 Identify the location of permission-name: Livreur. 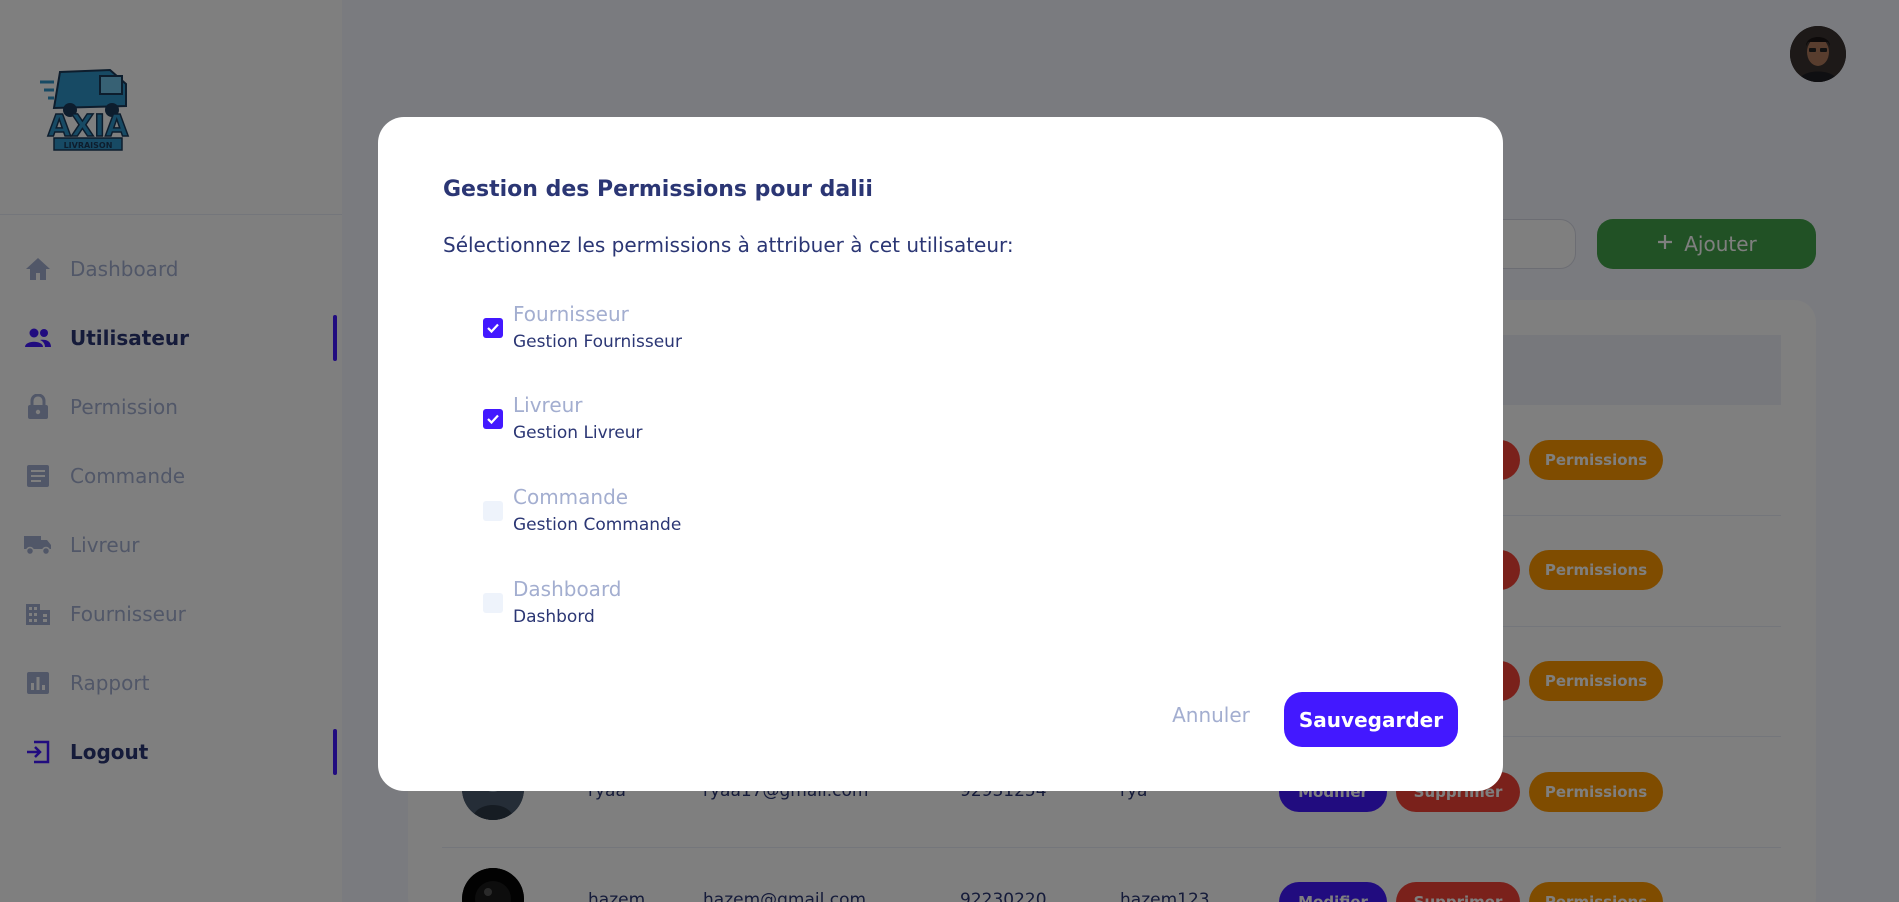
(548, 405).